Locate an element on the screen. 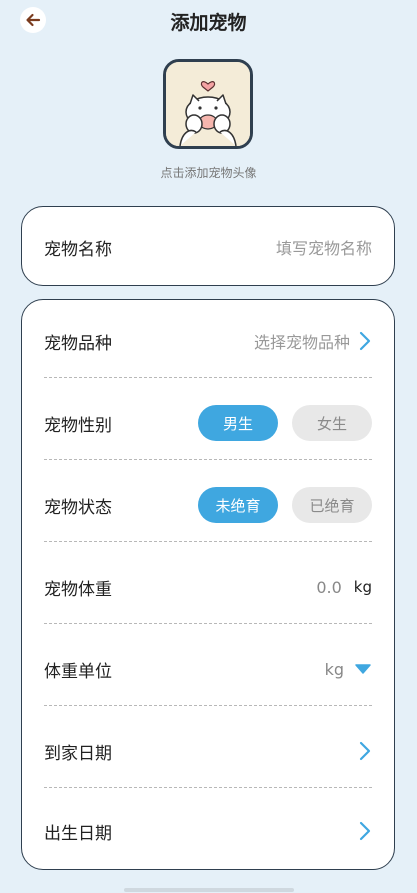  avatar-picker is located at coordinates (208, 104).